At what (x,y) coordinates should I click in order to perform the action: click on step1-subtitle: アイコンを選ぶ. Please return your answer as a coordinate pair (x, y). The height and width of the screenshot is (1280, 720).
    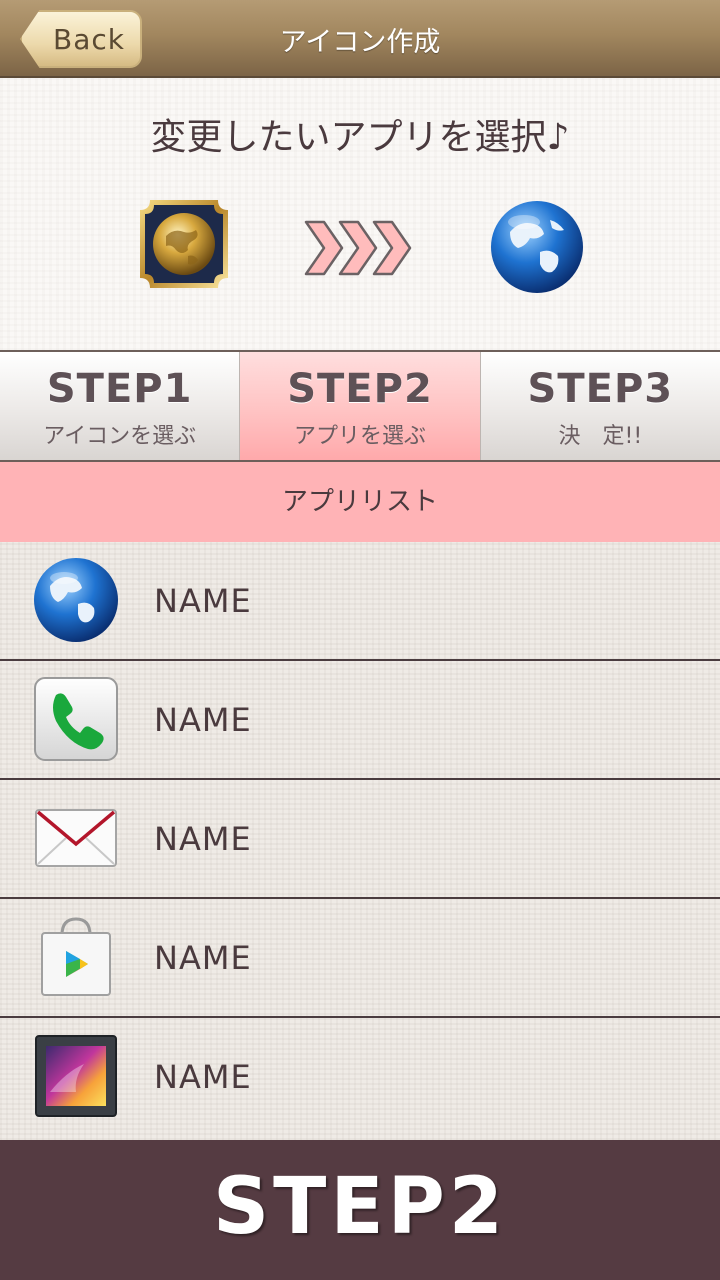
    Looking at the image, I should click on (120, 436).